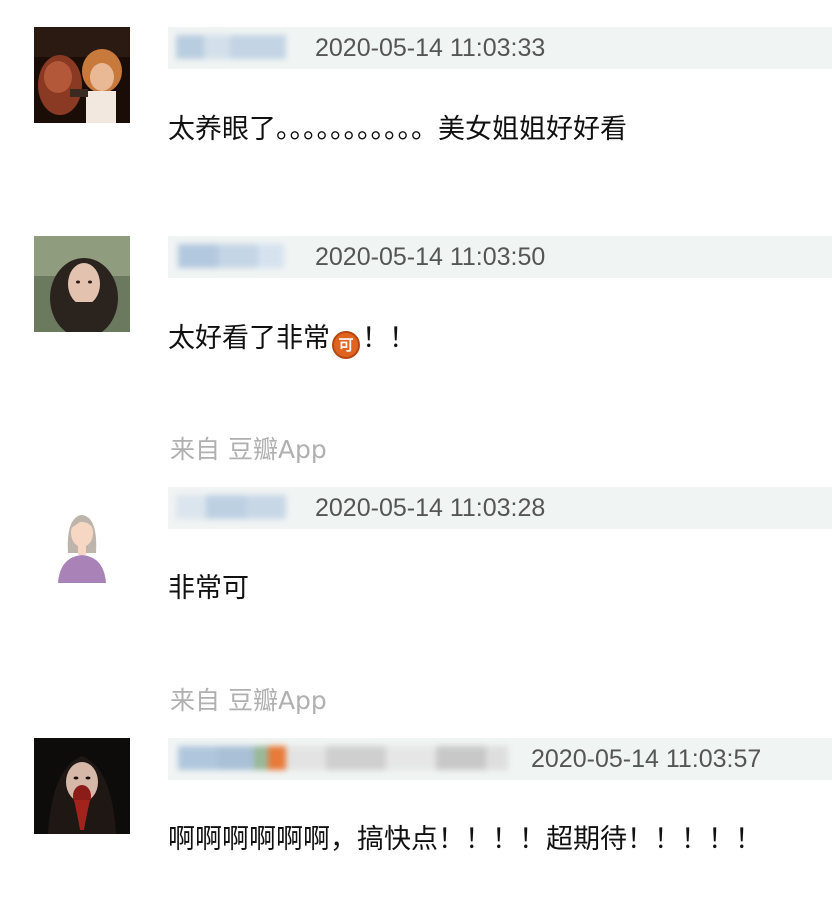  I want to click on comment-meta-bar: 2020-05-14 11:03:33, so click(500, 48).